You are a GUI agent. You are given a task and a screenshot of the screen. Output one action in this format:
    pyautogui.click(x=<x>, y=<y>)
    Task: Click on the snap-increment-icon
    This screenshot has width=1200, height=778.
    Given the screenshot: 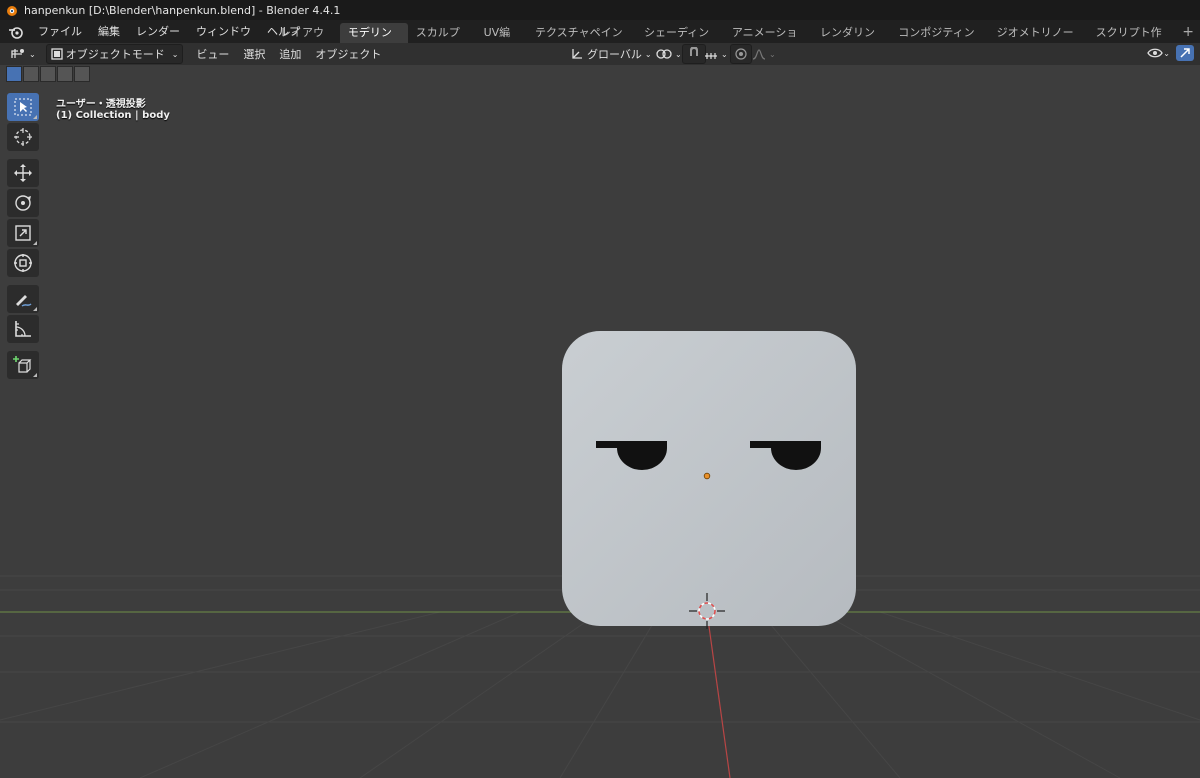 What is the action you would take?
    pyautogui.click(x=711, y=56)
    